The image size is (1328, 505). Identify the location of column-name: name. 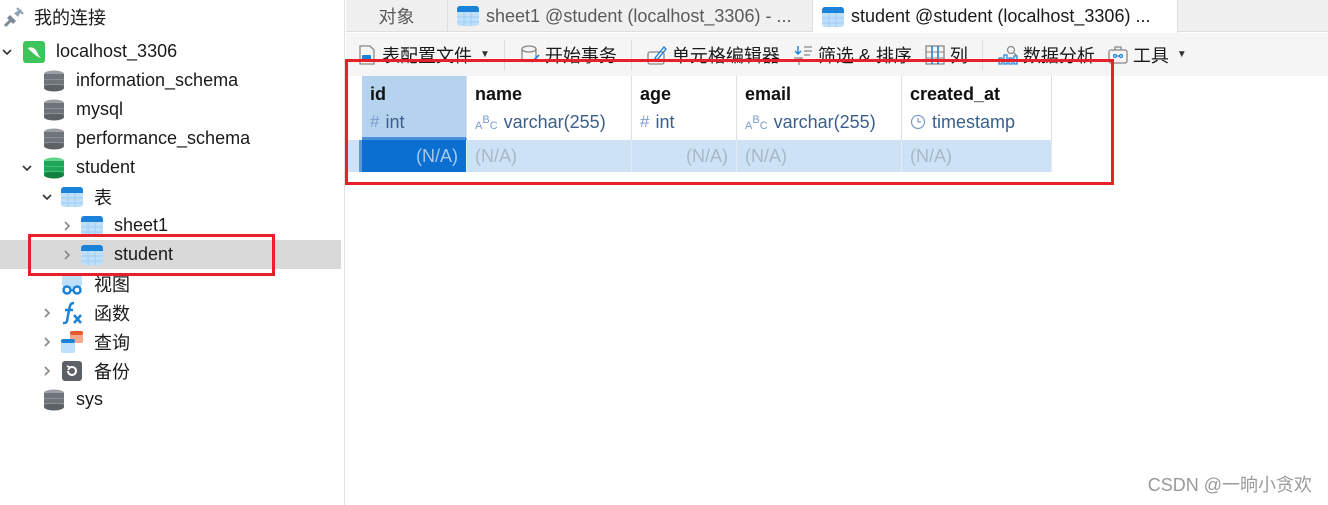
(499, 94).